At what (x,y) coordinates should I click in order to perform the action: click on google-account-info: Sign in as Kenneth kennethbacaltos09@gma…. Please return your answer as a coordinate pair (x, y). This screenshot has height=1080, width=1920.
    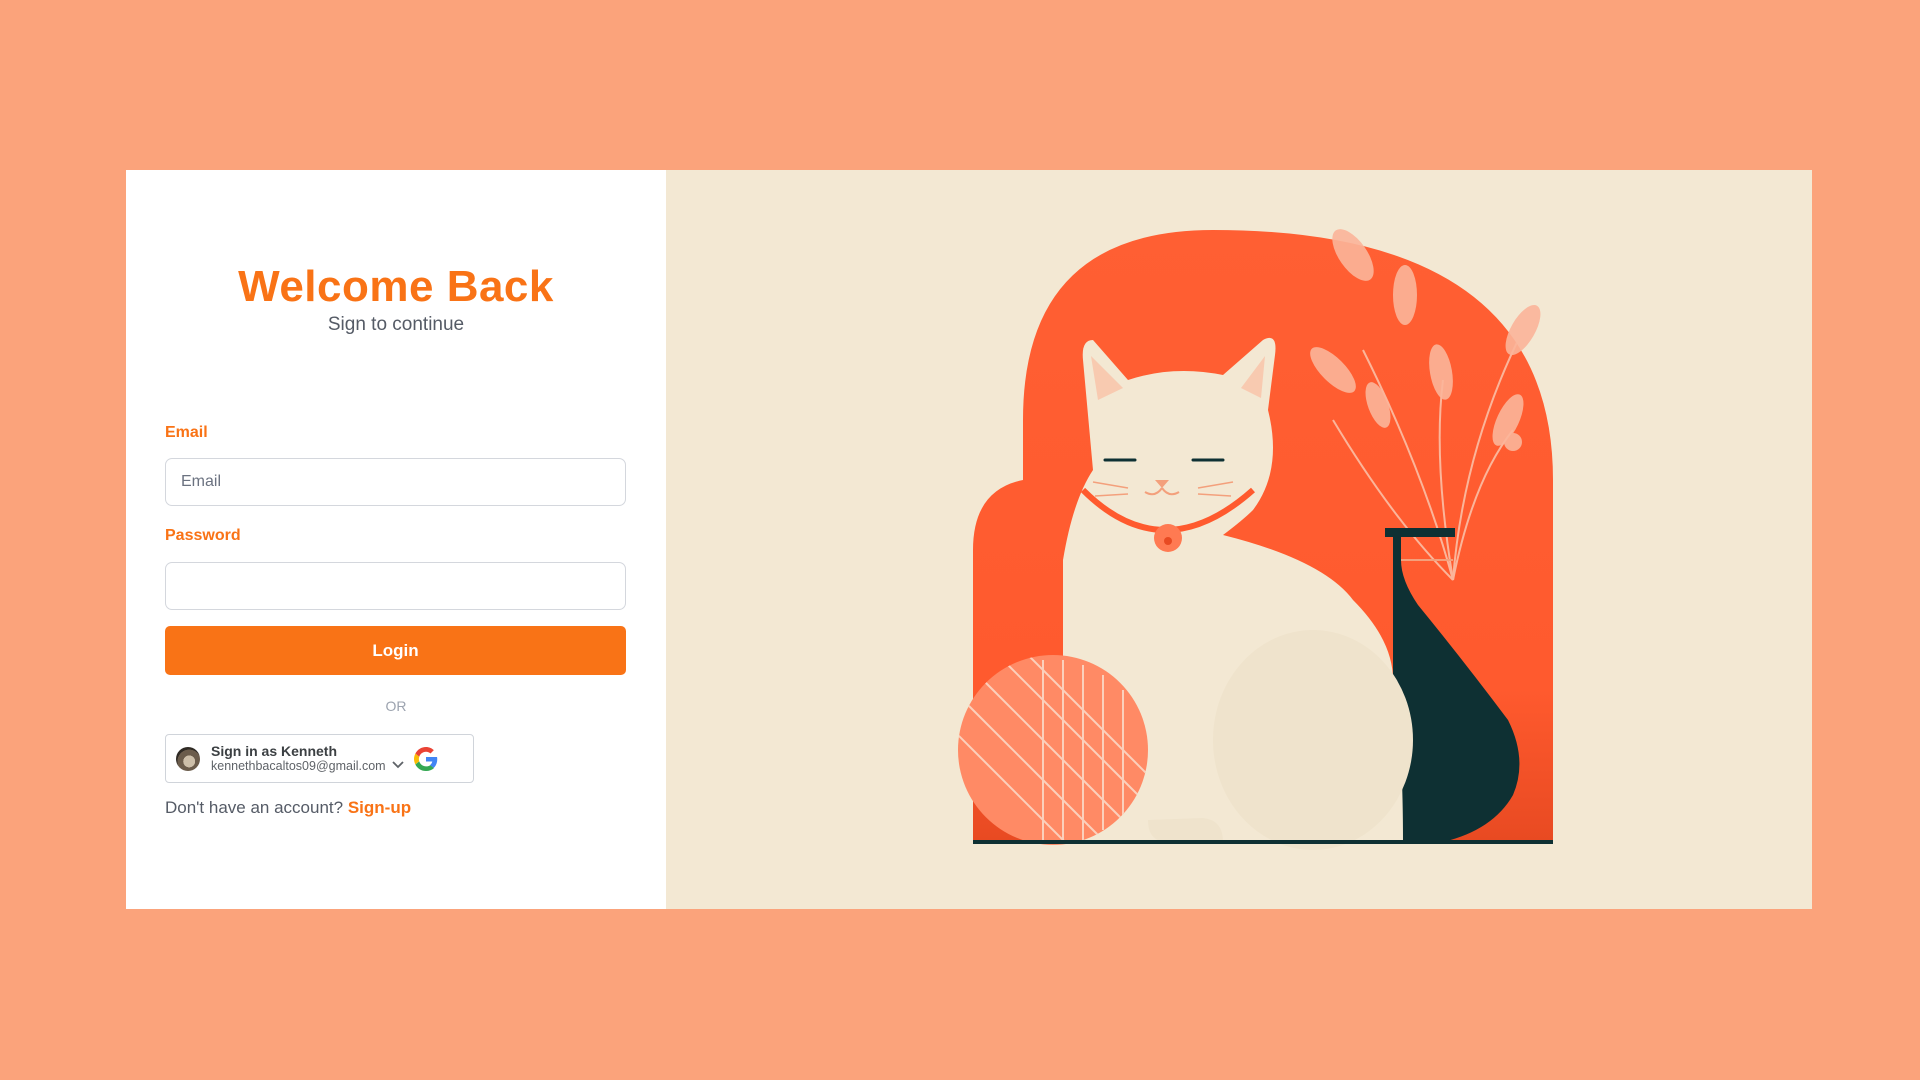
    Looking at the image, I should click on (298, 758).